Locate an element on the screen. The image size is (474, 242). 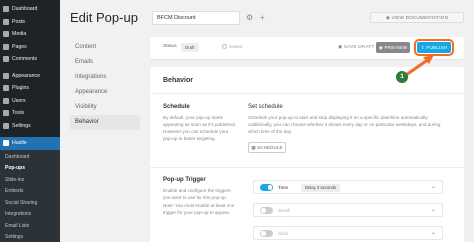
status-label: Status is located at coordinates (170, 46).